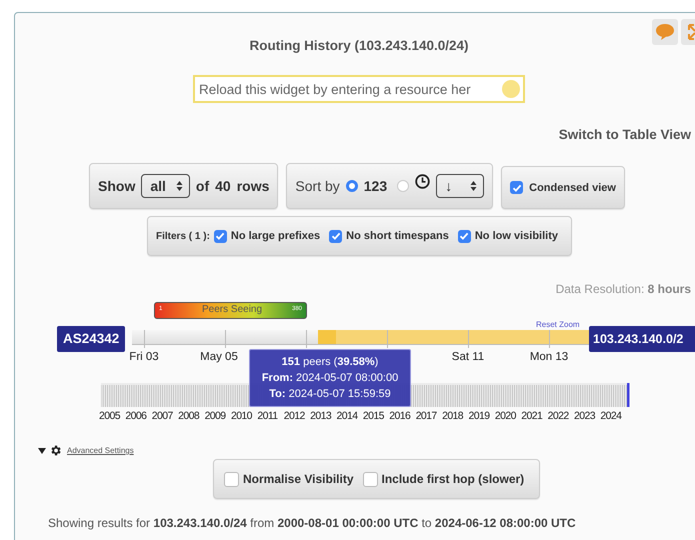 This screenshot has height=540, width=695. Describe the element at coordinates (517, 187) in the screenshot. I see `condensed-checkbox` at that location.